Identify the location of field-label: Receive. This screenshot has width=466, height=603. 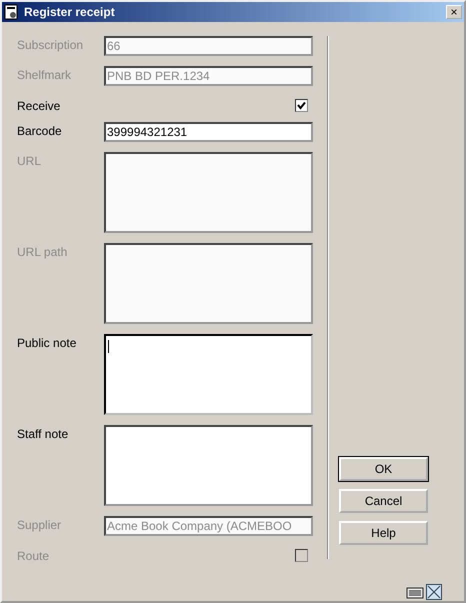
(39, 105).